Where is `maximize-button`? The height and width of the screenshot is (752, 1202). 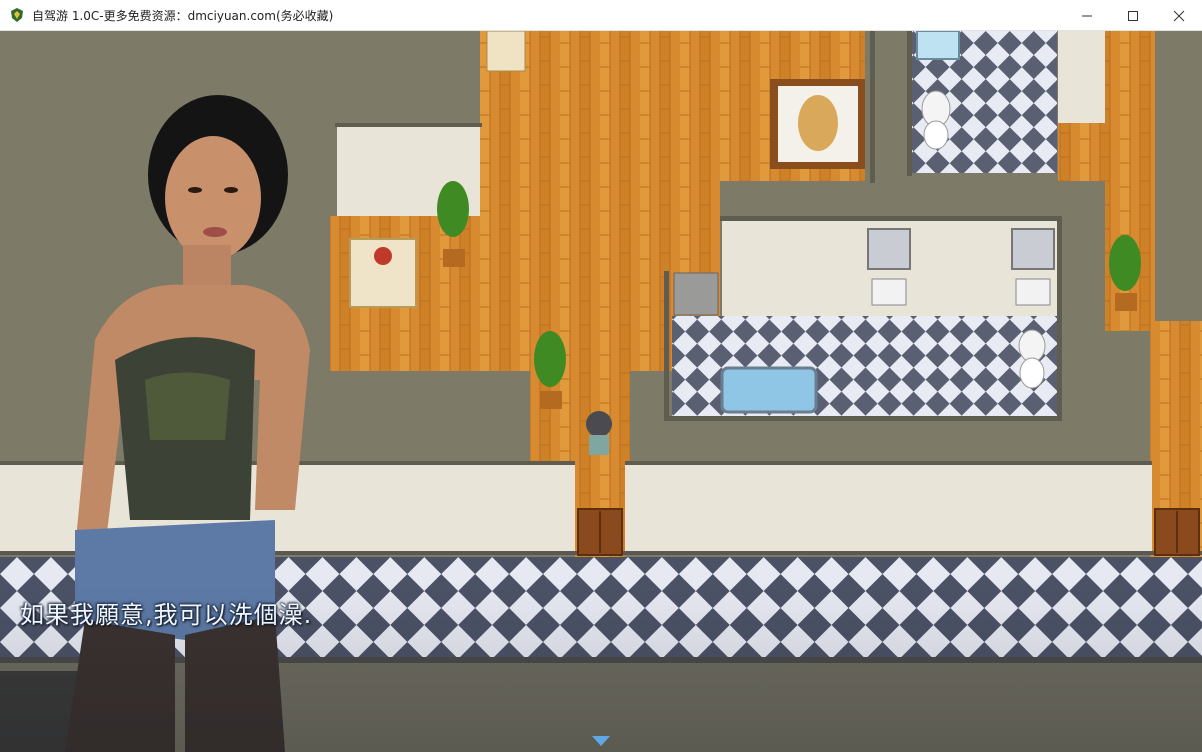 maximize-button is located at coordinates (1133, 15).